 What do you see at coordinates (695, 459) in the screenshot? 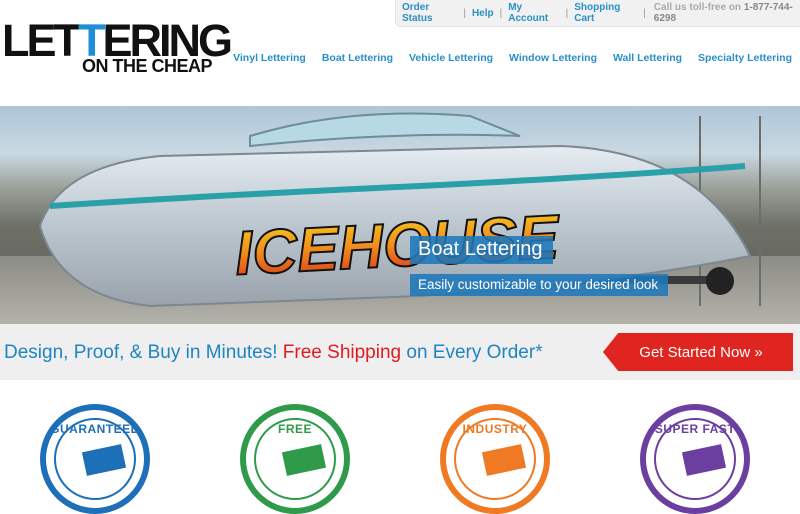
I see `badge-super-fast: SUPER FAST` at bounding box center [695, 459].